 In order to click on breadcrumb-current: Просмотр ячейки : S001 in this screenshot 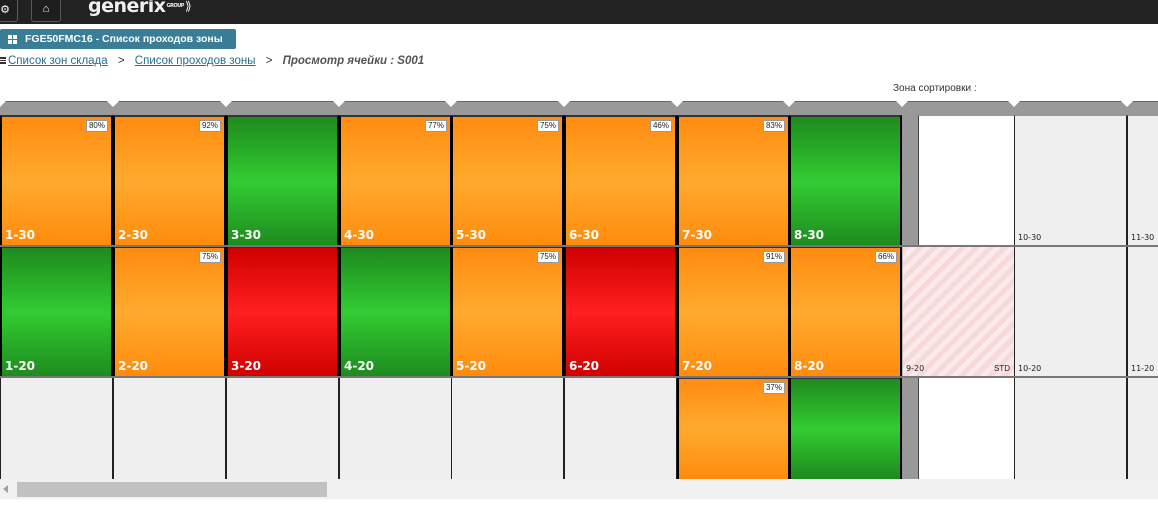, I will do `click(353, 61)`.